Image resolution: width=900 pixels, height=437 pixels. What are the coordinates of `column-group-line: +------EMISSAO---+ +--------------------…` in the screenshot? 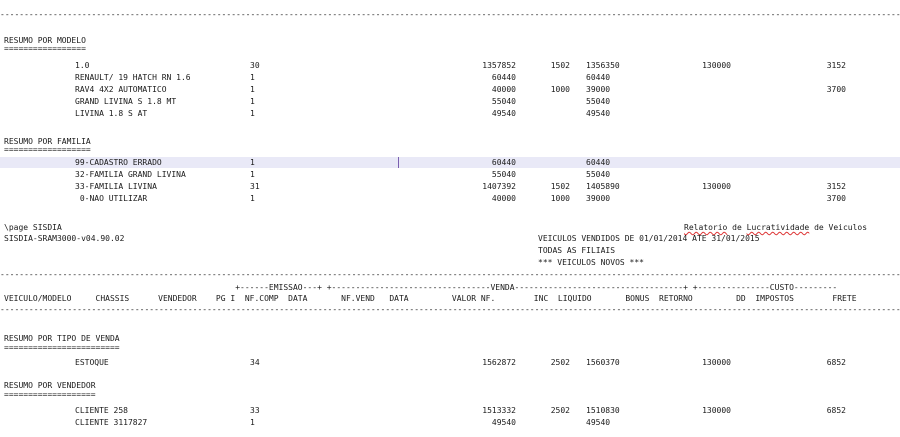 It's located at (421, 287).